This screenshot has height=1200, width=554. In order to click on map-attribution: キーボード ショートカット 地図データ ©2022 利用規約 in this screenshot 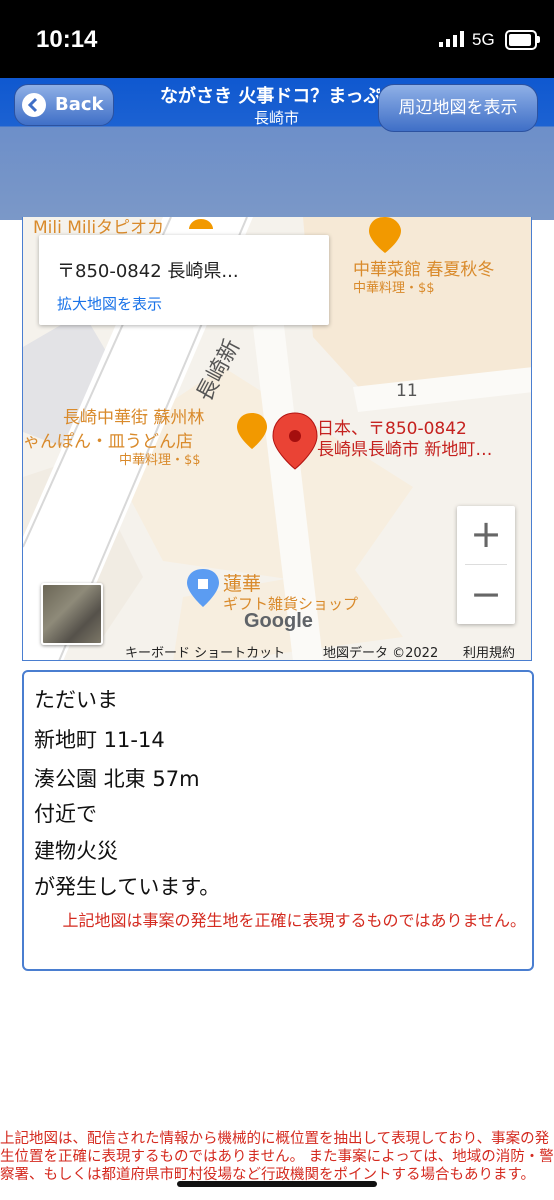, I will do `click(277, 650)`.